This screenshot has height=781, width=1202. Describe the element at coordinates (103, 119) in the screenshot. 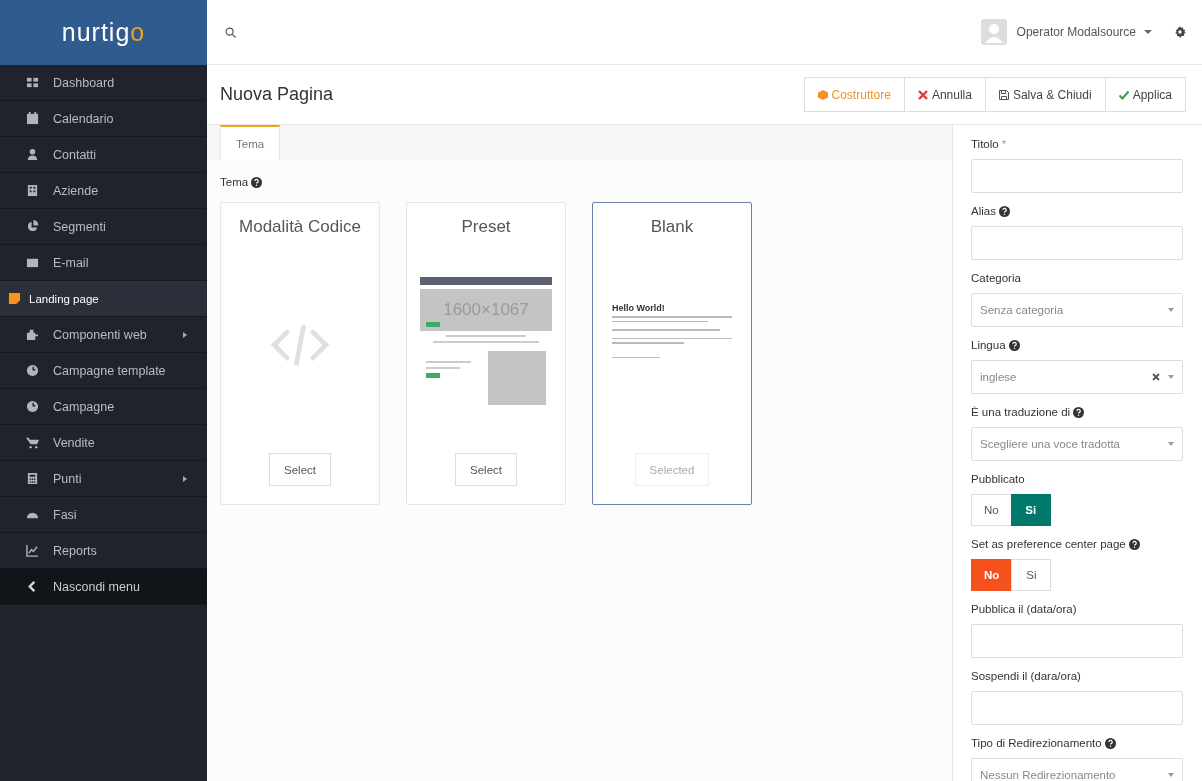

I see `sidebar-item: Calendario` at that location.